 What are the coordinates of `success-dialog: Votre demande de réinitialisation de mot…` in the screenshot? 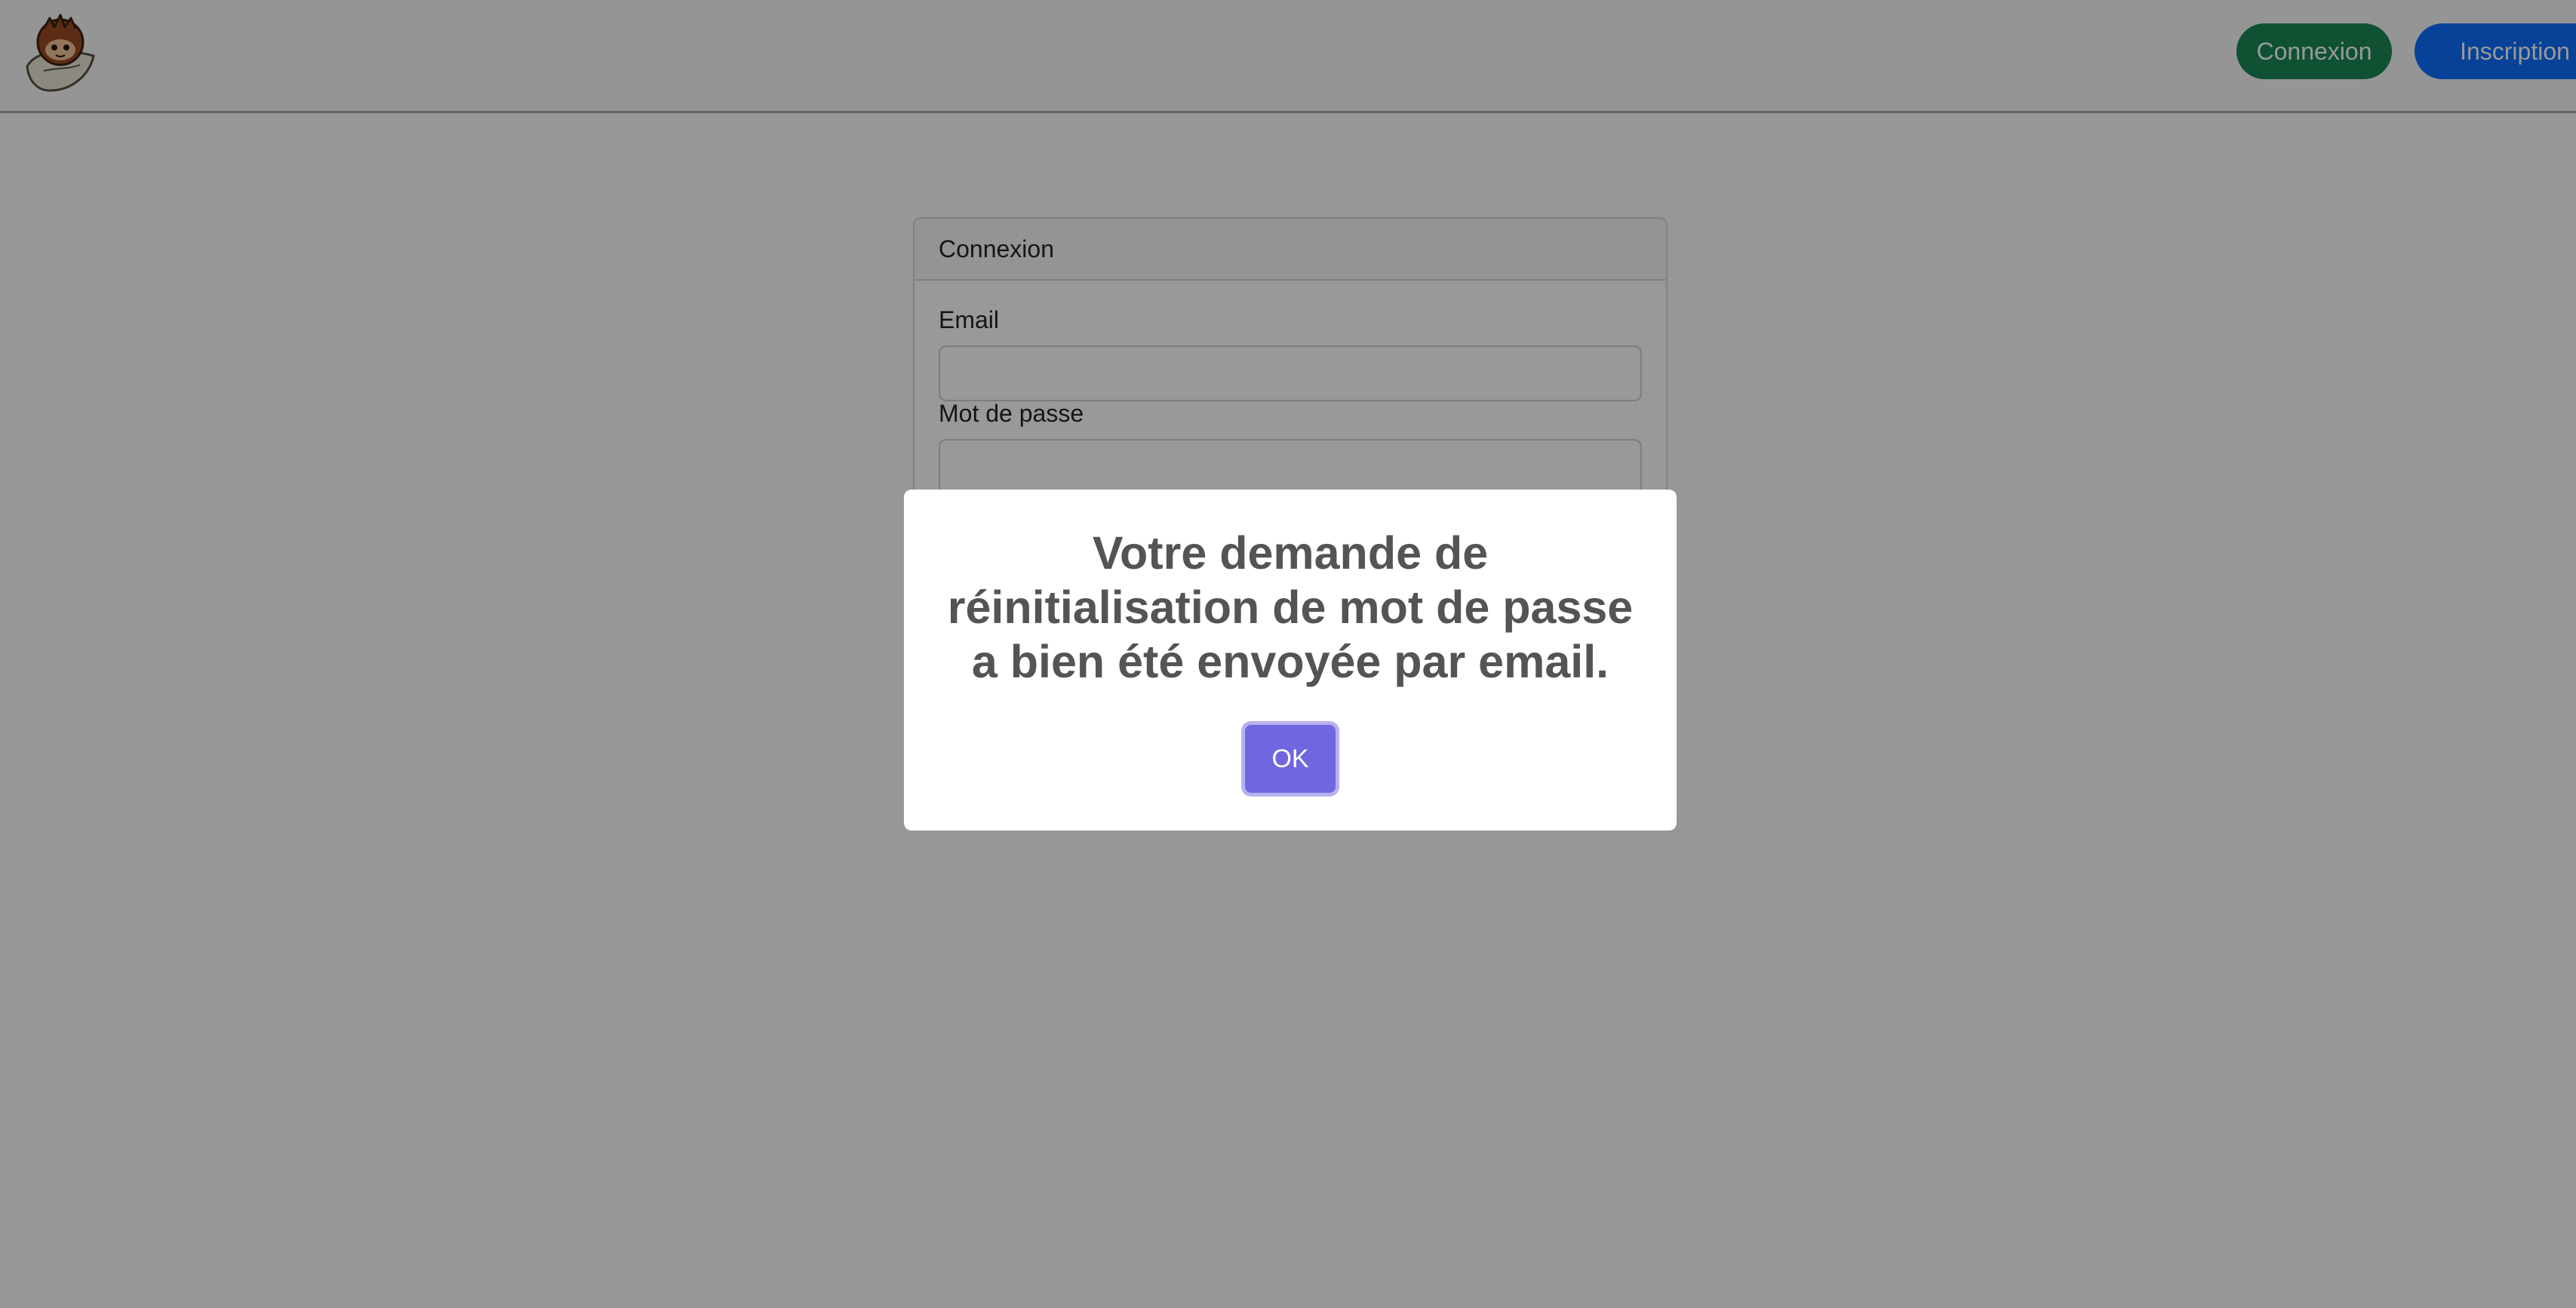 It's located at (1290, 660).